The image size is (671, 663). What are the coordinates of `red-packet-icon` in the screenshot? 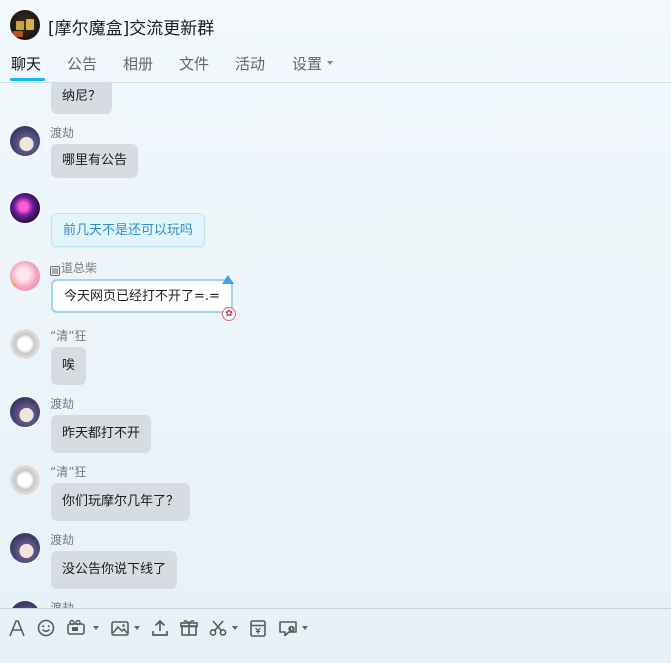 It's located at (258, 628).